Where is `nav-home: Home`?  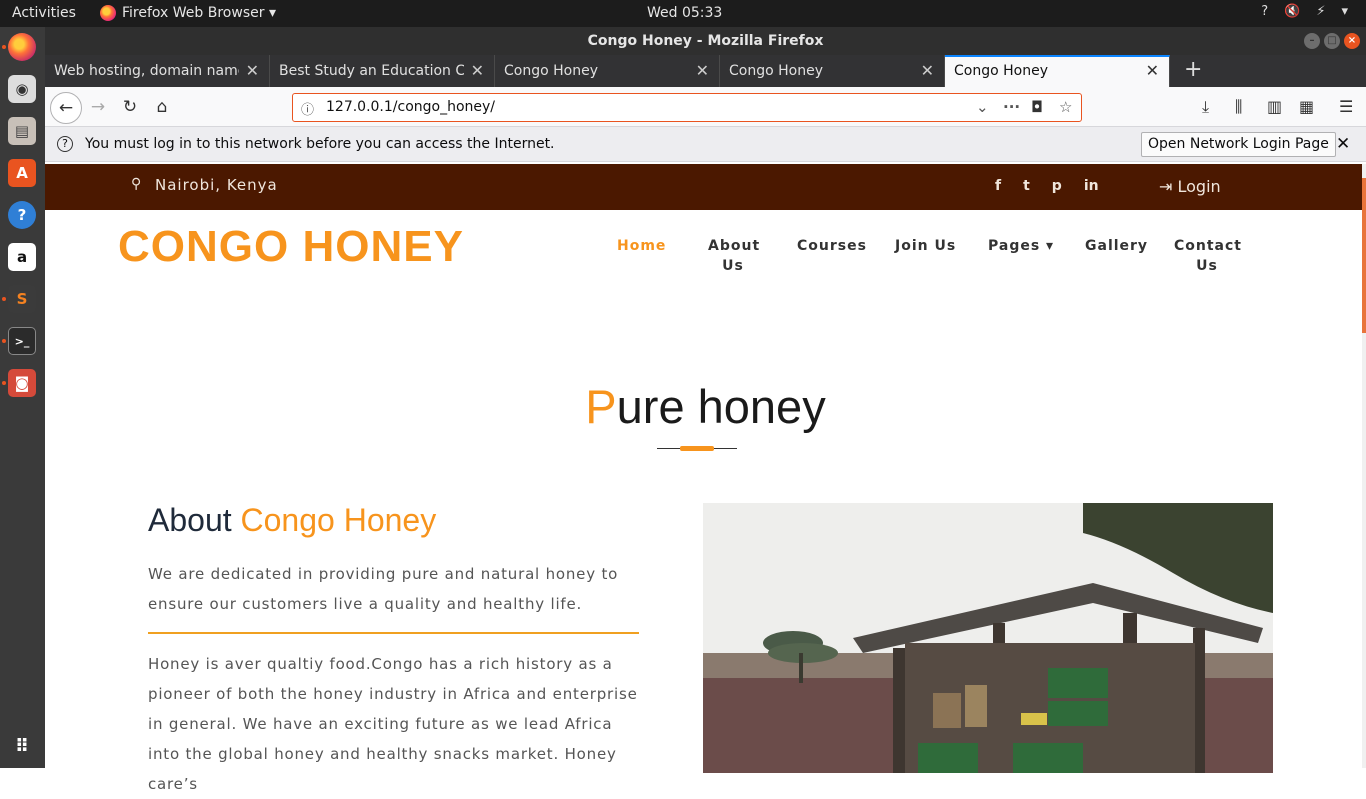
nav-home: Home is located at coordinates (641, 246).